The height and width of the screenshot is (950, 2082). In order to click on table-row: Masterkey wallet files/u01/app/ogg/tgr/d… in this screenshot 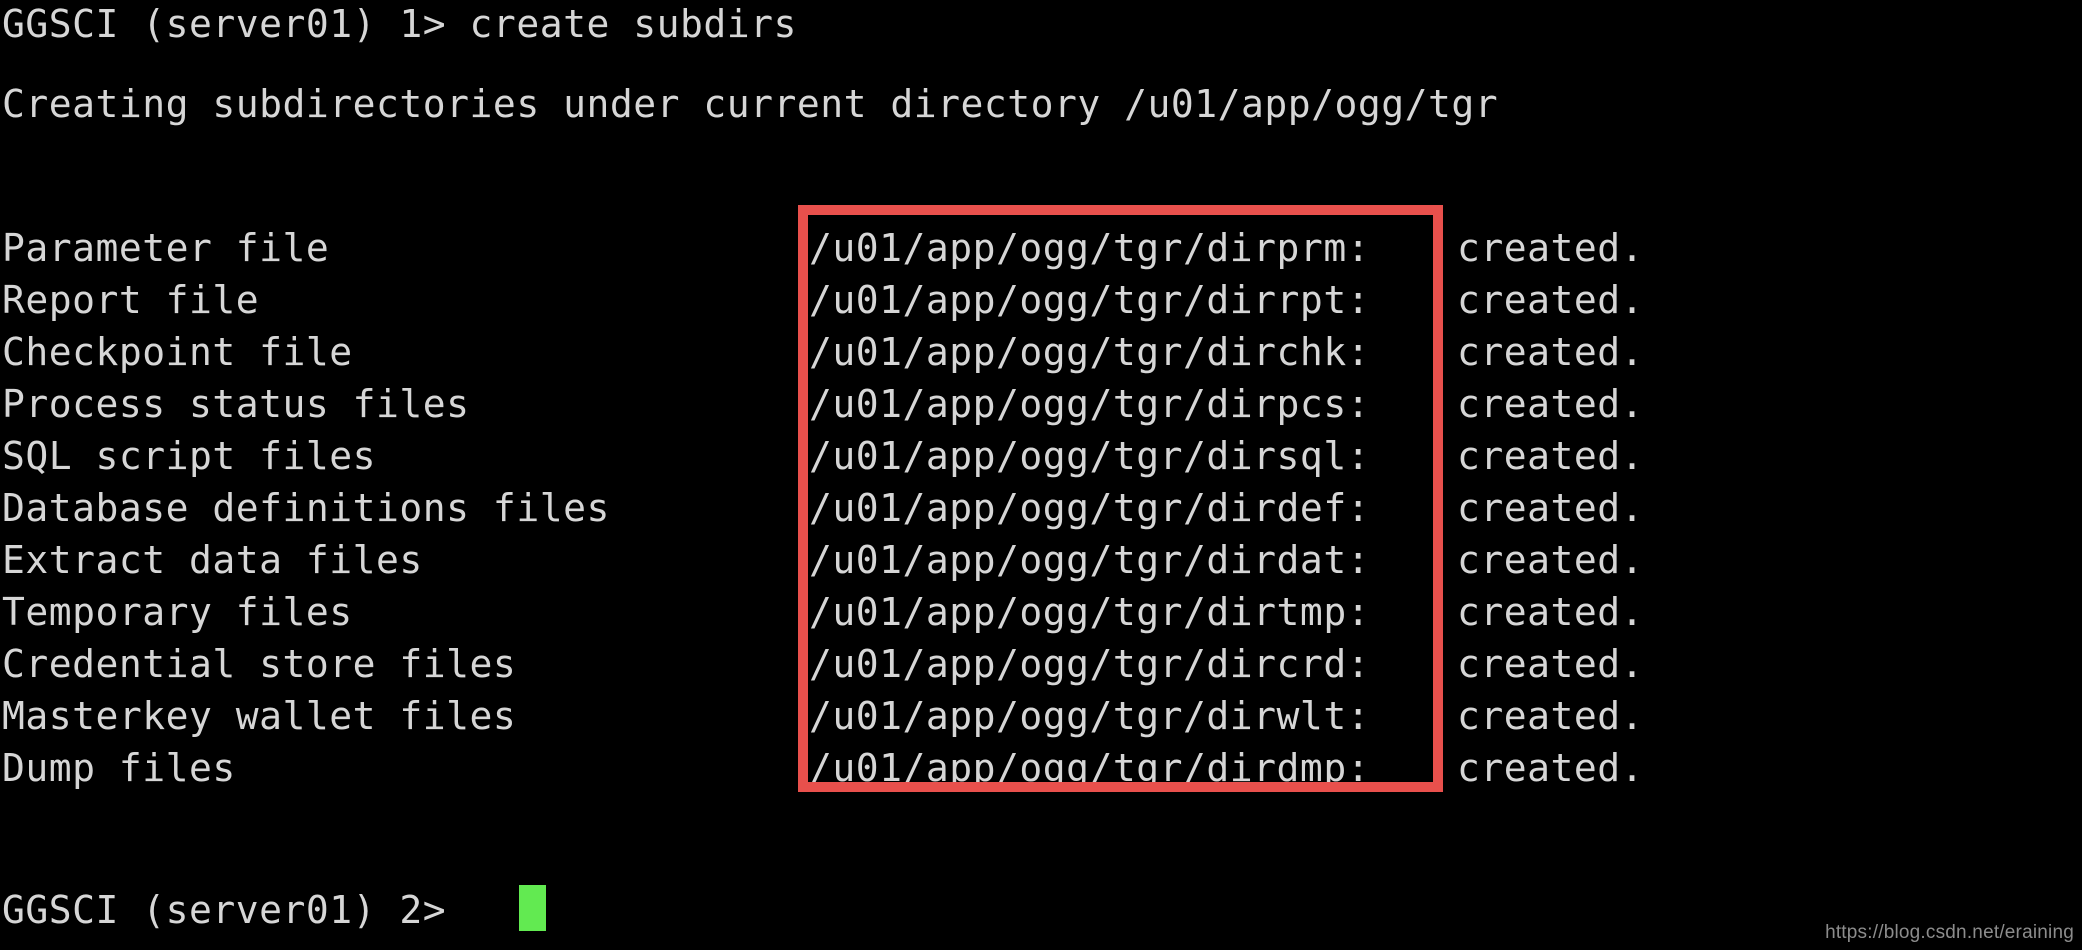, I will do `click(1041, 716)`.